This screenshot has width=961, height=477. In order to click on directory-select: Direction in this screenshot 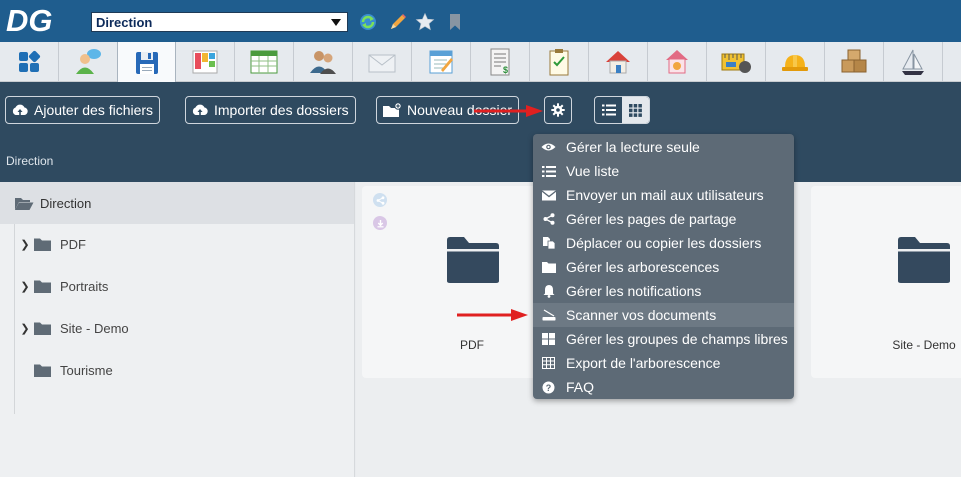, I will do `click(219, 22)`.